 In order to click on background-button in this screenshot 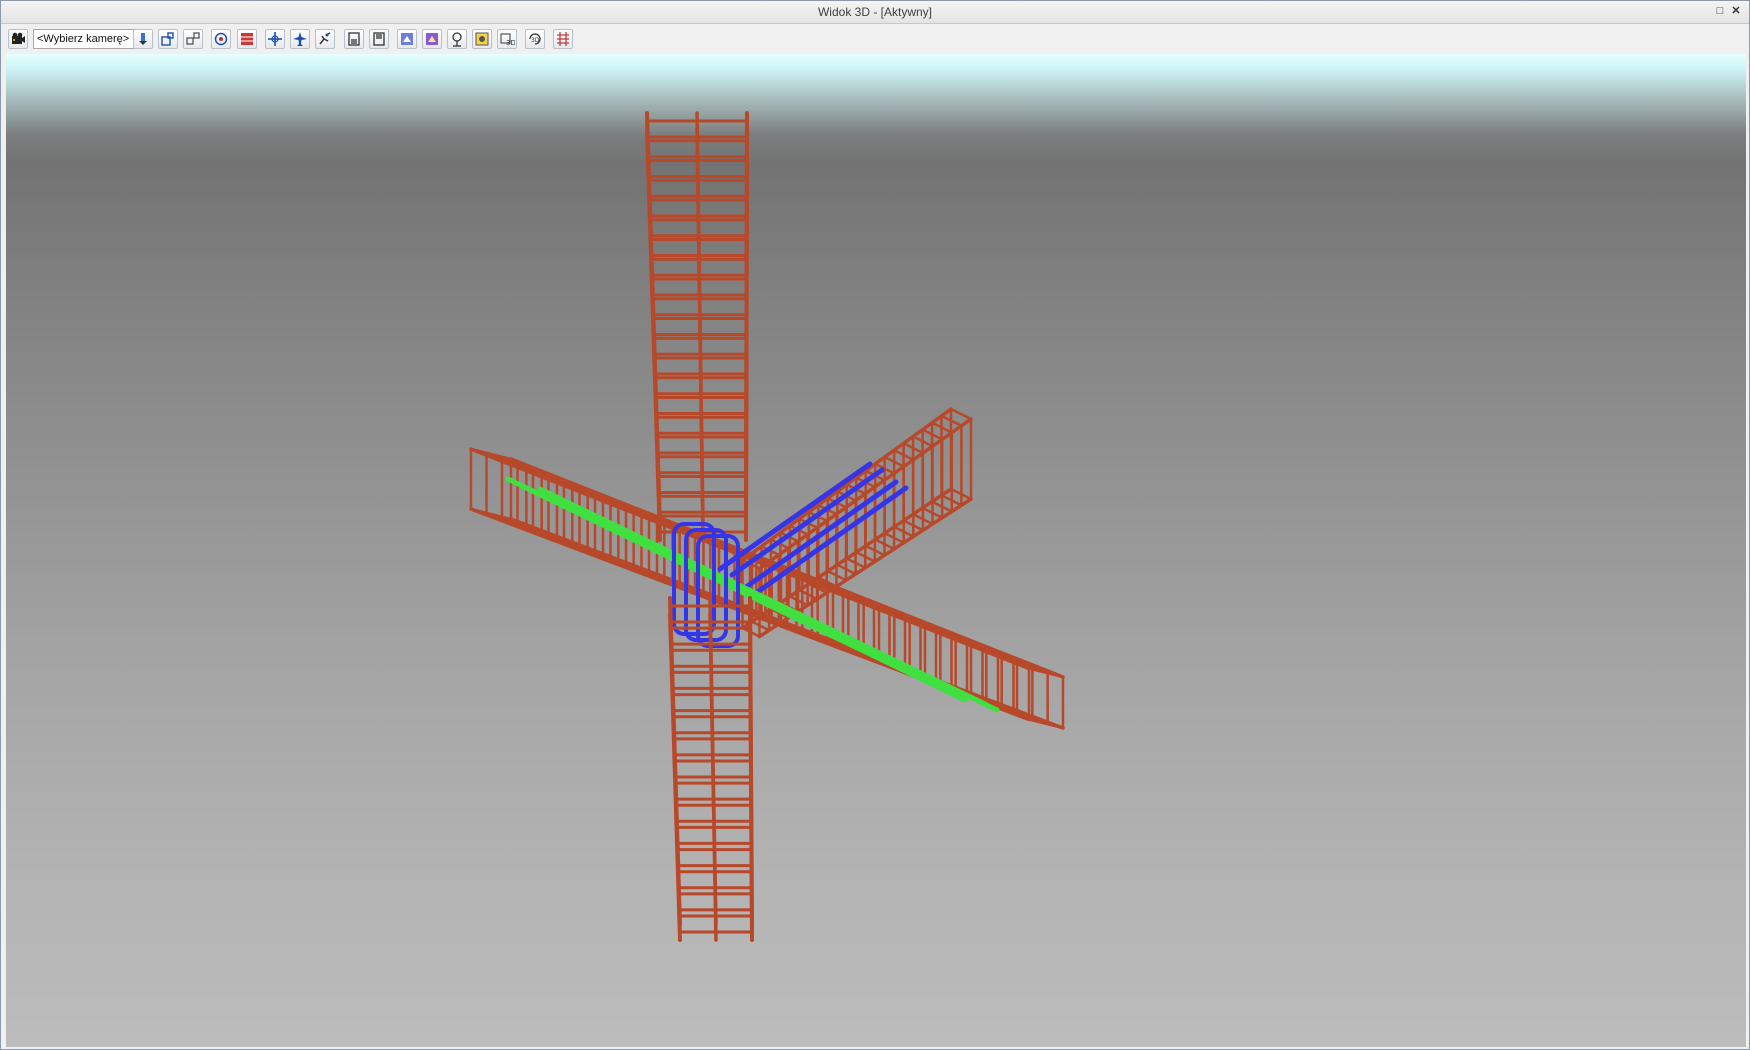, I will do `click(482, 39)`.